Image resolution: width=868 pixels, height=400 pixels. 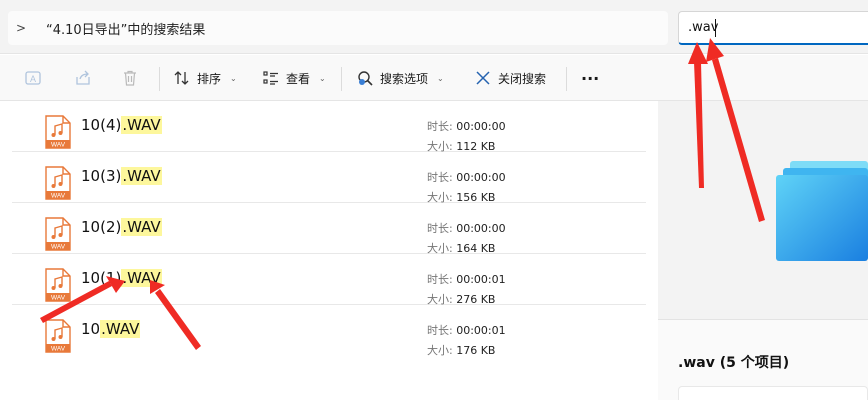 I want to click on svg-text: A, so click(x=33, y=79).